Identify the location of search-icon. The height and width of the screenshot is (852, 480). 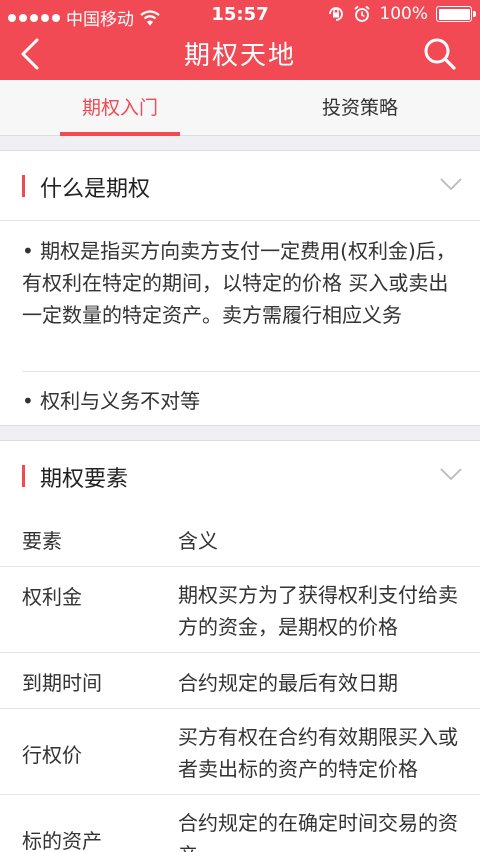
(440, 54).